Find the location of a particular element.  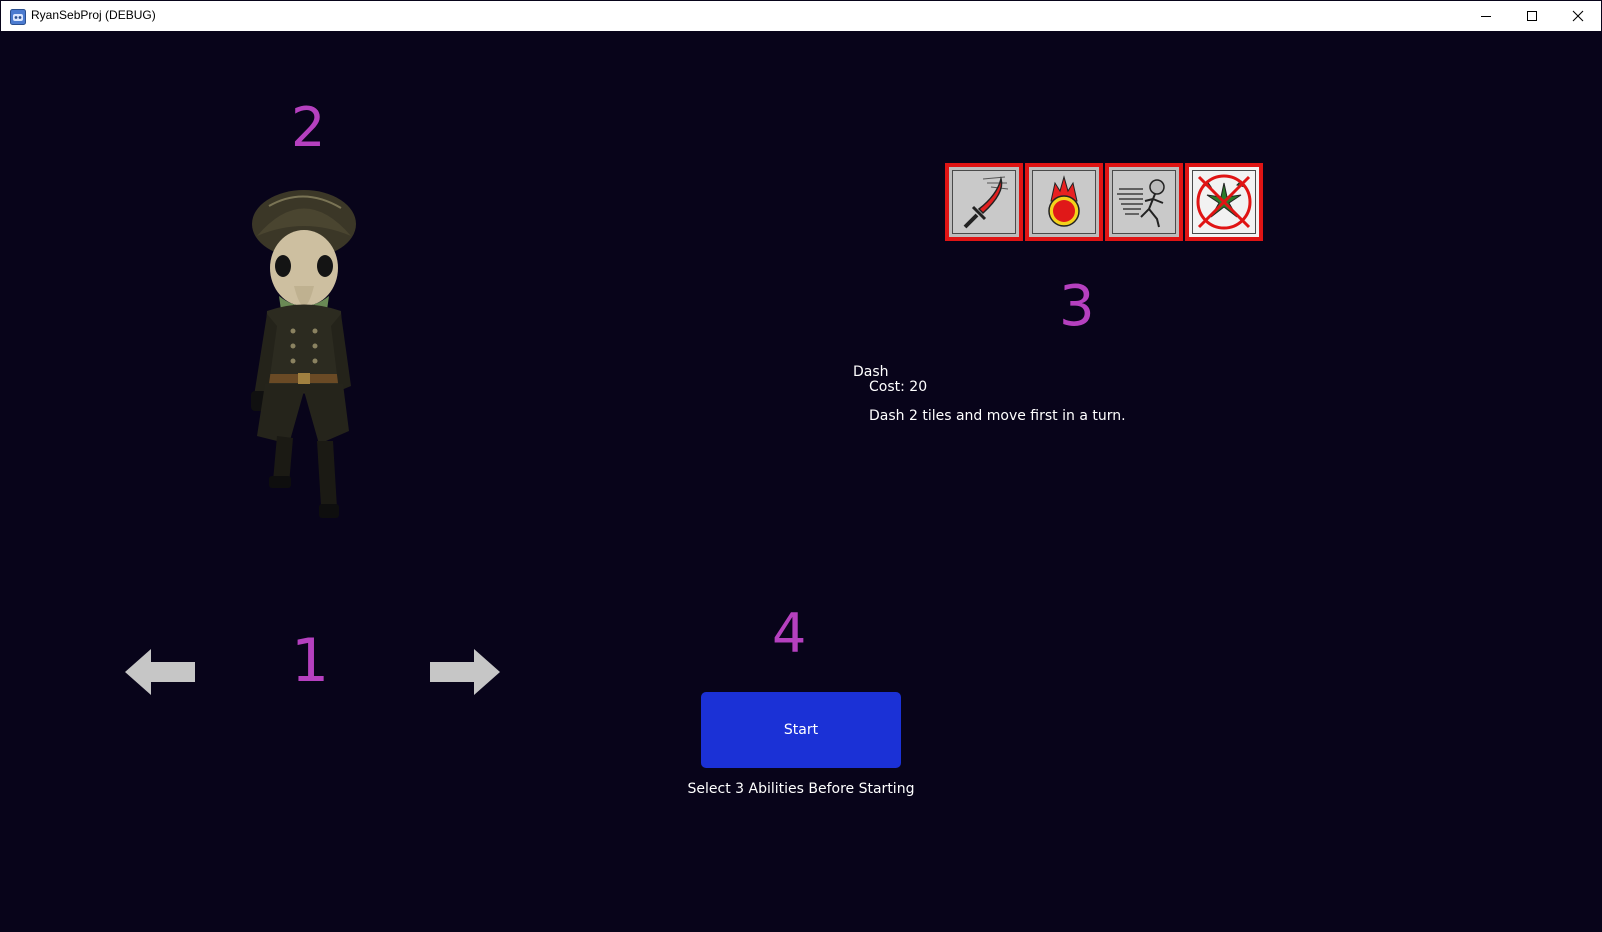

ability-slot-sword is located at coordinates (984, 202).